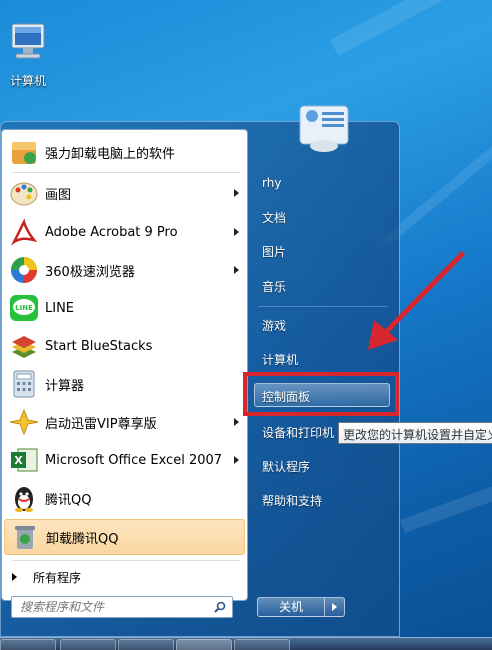 The image size is (492, 650). Describe the element at coordinates (101, 424) in the screenshot. I see `program-label: 启动迅雷VIP尊享版` at that location.